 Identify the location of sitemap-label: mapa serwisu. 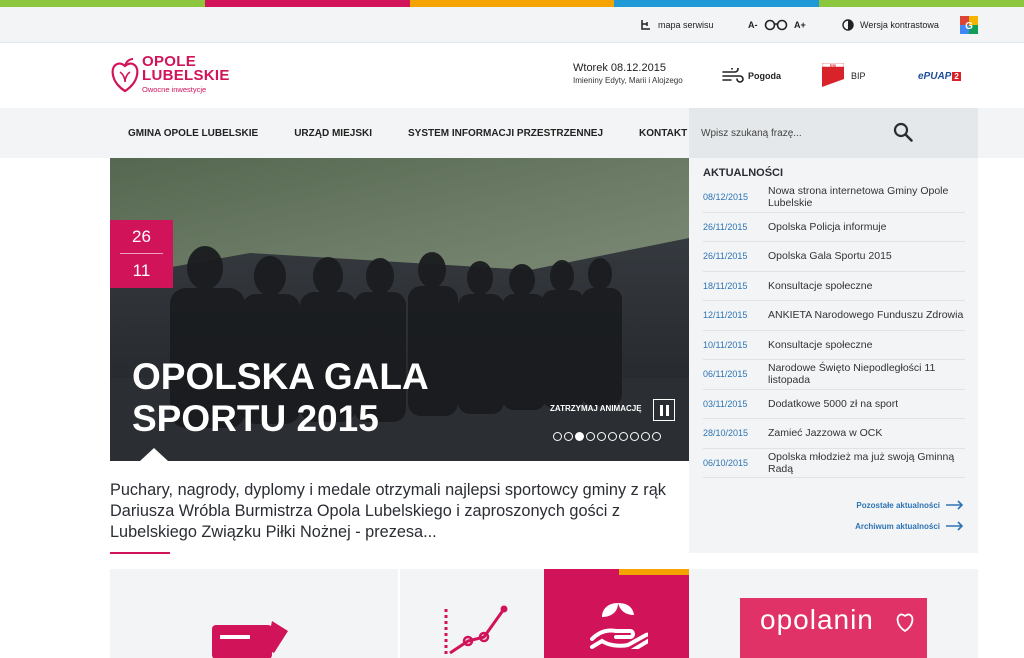
(686, 25).